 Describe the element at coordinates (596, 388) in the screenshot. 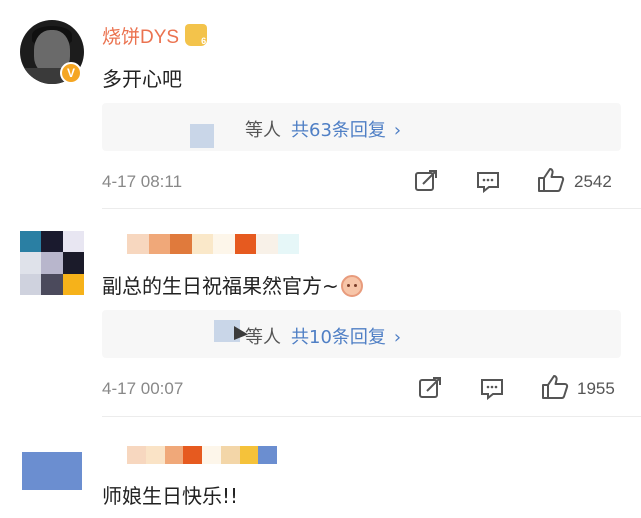

I see `like-count: 1955` at that location.